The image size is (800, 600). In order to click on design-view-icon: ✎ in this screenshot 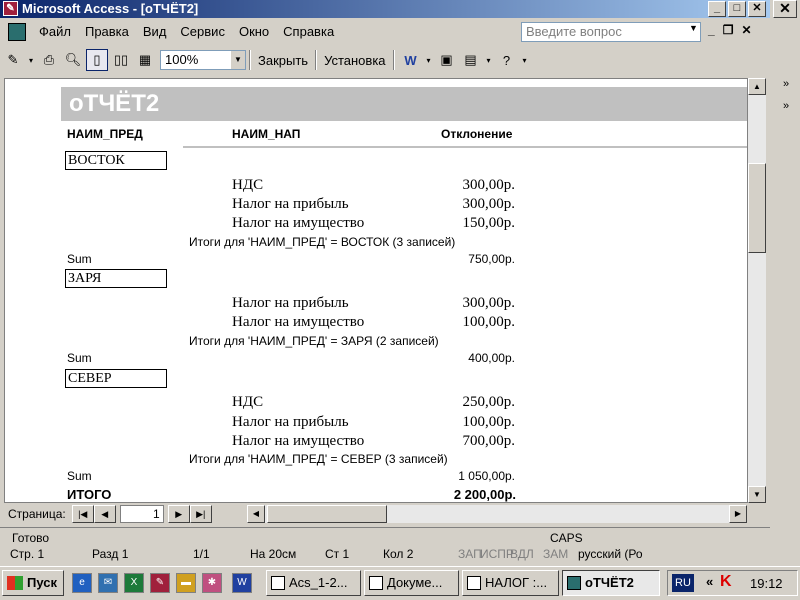, I will do `click(13, 60)`.